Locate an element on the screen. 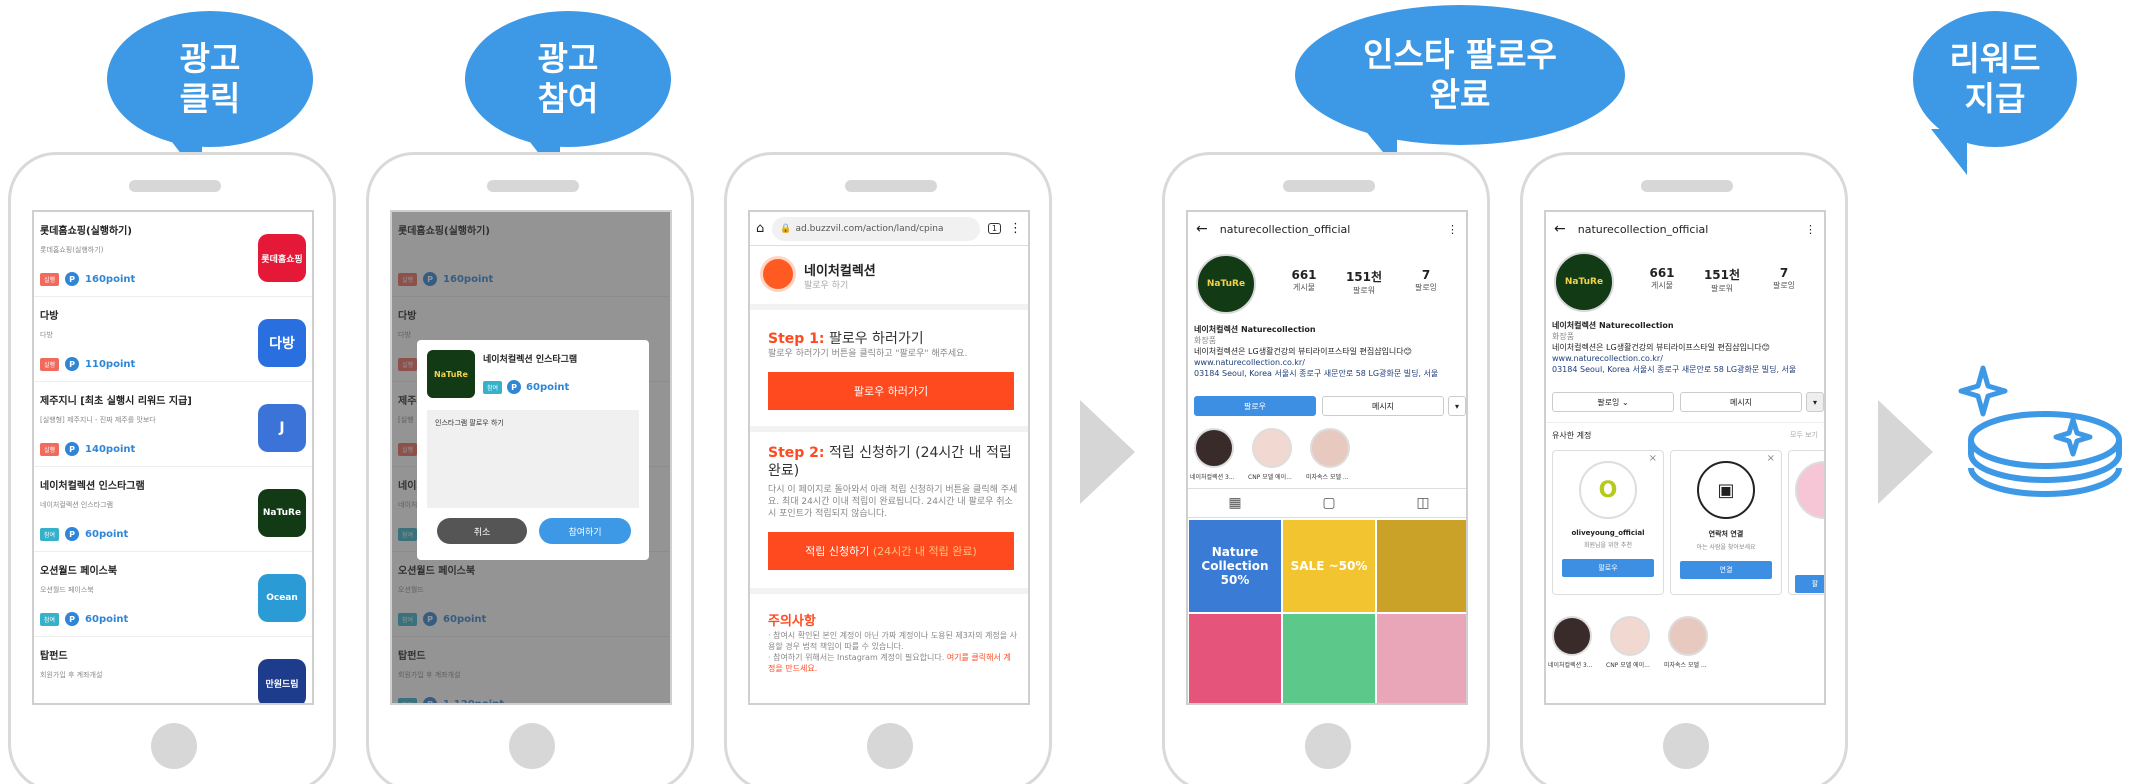 Image resolution: width=2134 pixels, height=784 pixels. card1-follow-button: 팔로우 is located at coordinates (1608, 568).